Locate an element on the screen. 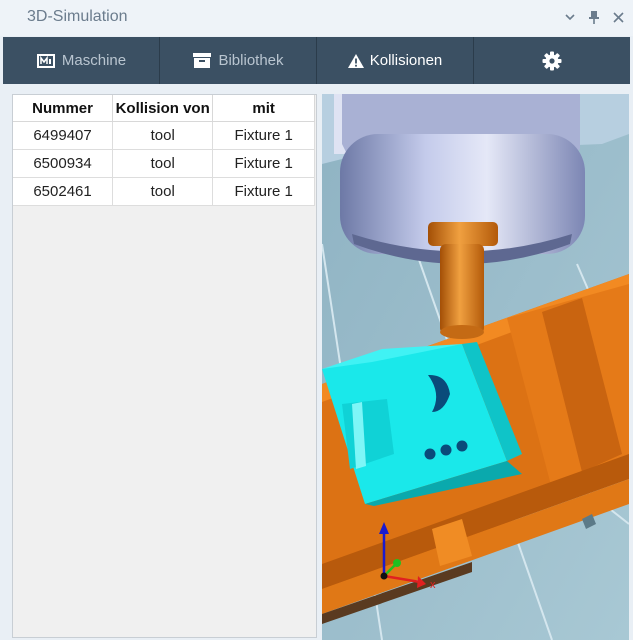  tab-maschine: Maschine is located at coordinates (81, 60).